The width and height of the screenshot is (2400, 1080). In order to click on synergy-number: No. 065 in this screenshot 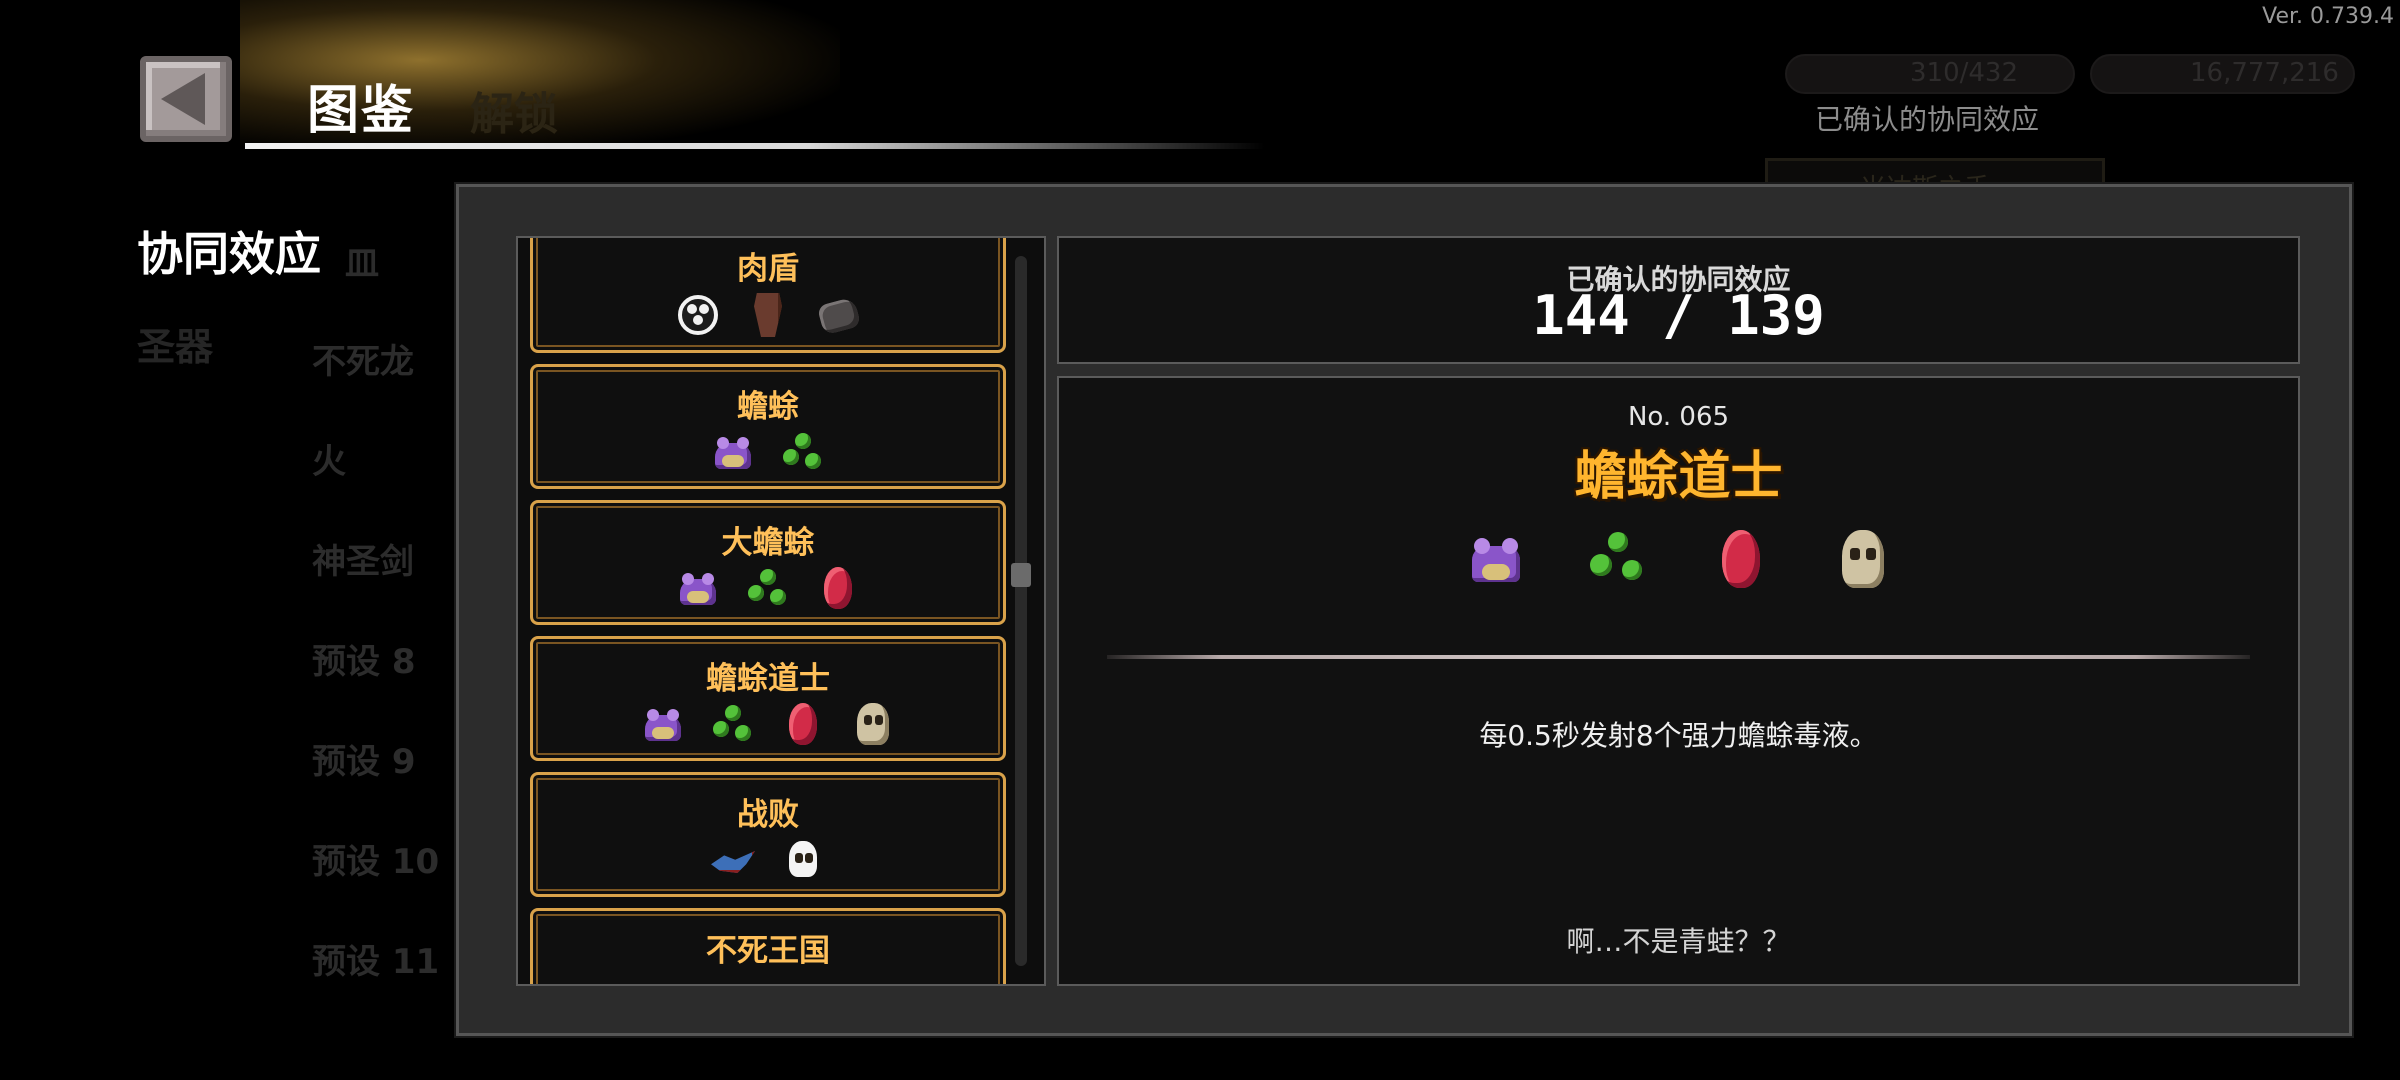, I will do `click(1678, 417)`.